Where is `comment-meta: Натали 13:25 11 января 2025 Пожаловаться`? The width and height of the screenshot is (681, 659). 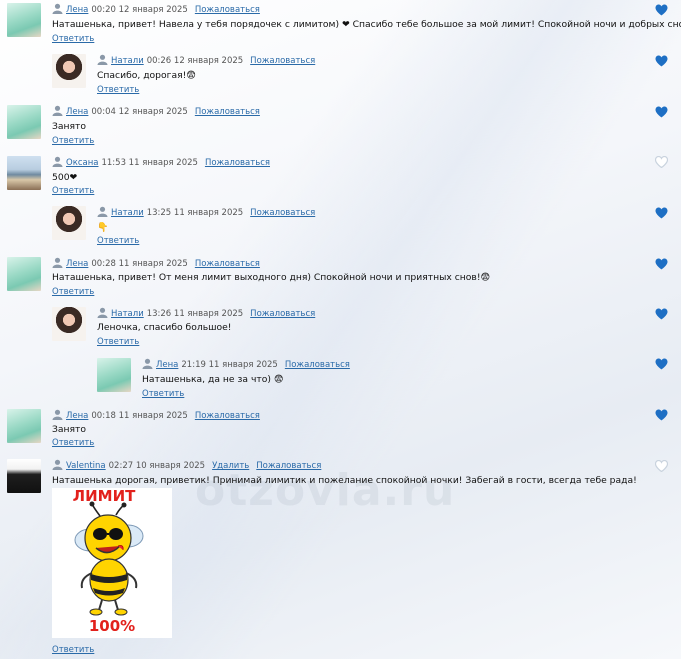
comment-meta: Натали 13:25 11 января 2025 Пожаловаться is located at coordinates (206, 212).